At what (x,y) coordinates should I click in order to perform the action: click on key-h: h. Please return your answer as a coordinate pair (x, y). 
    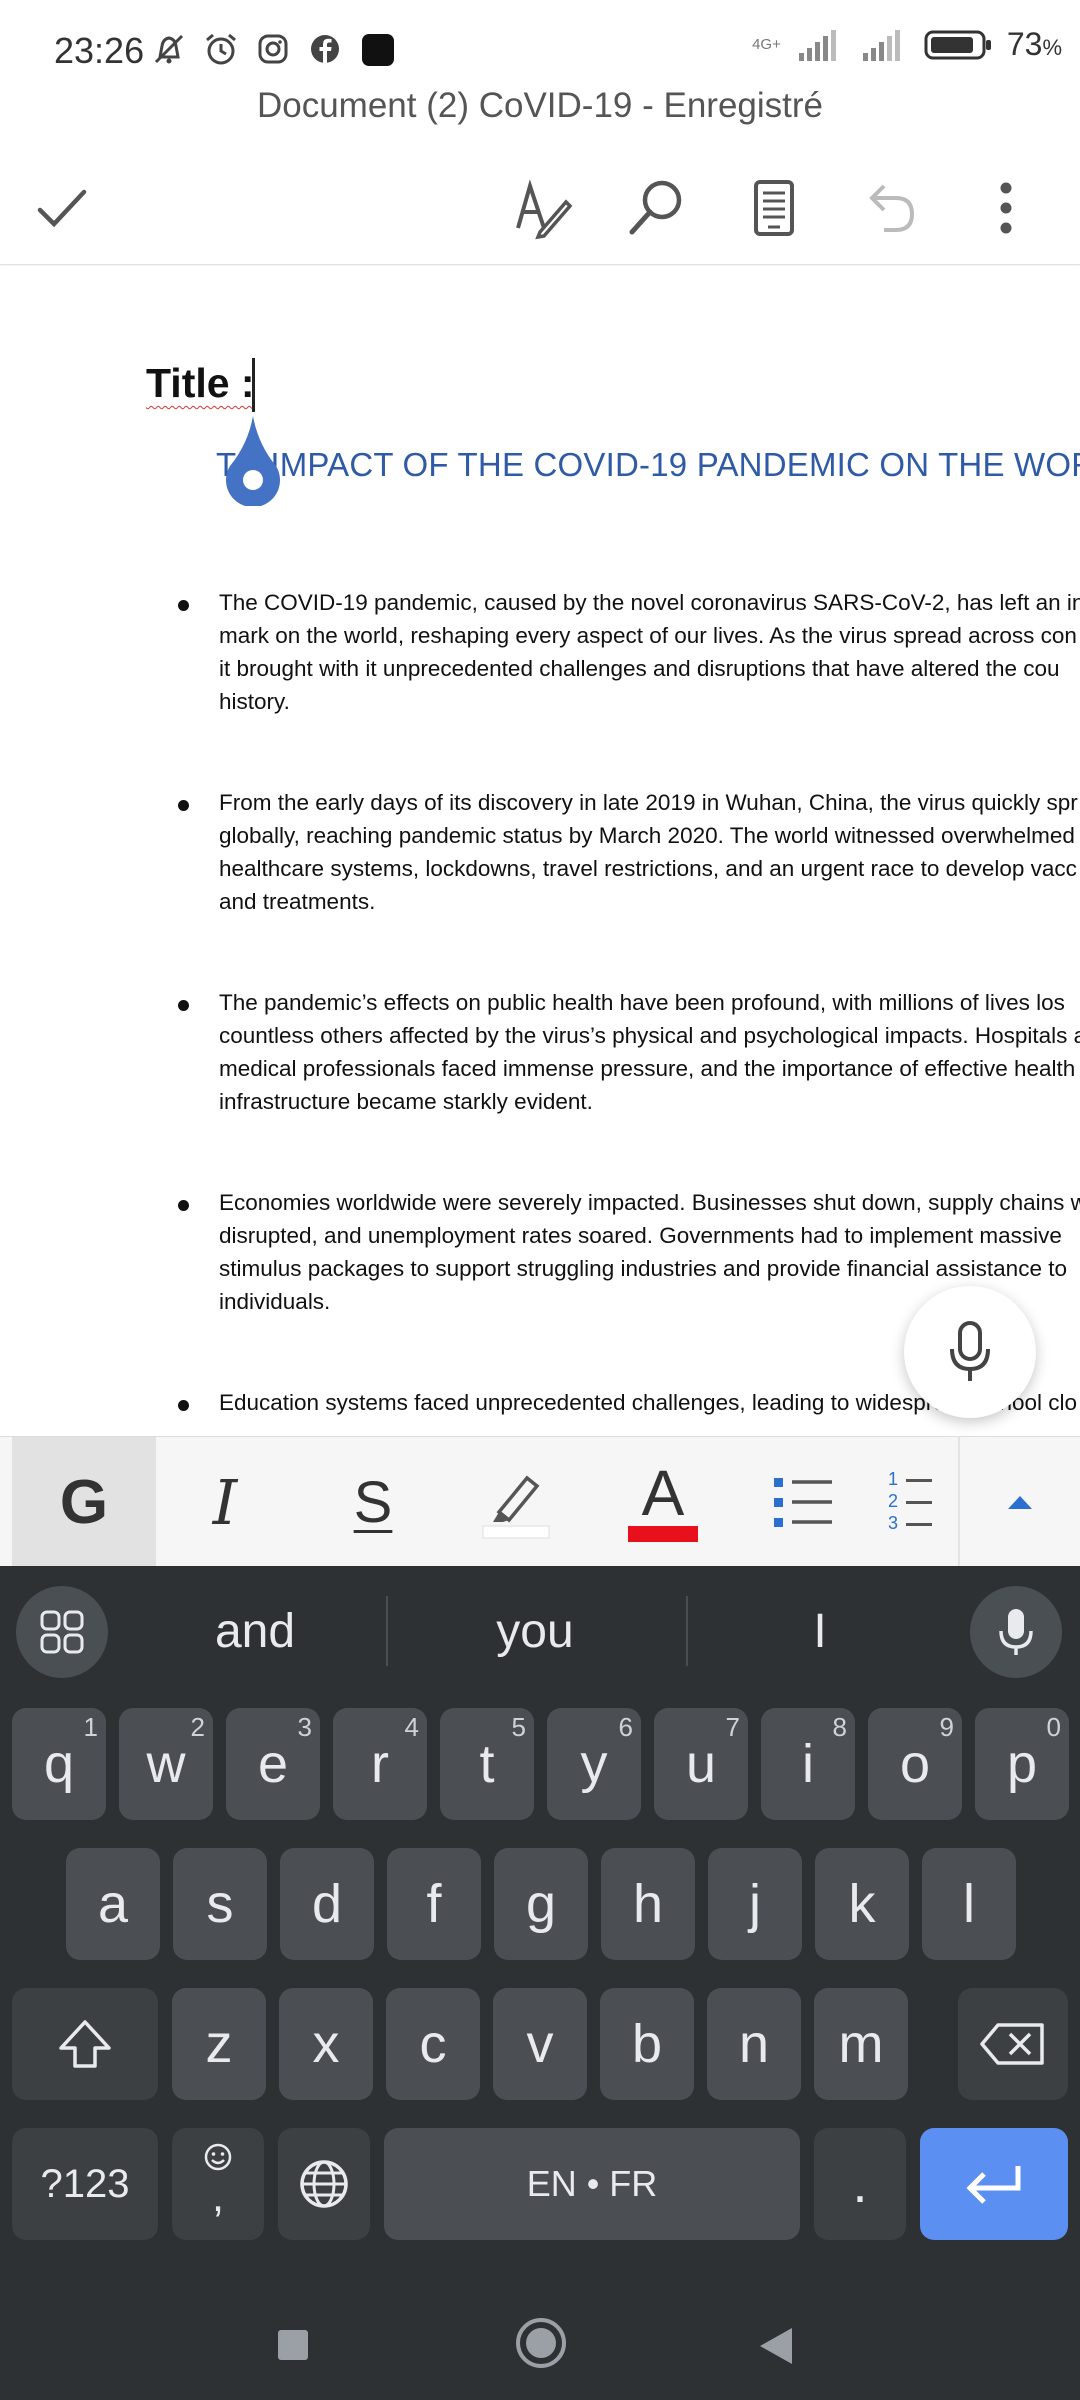
    Looking at the image, I should click on (648, 1904).